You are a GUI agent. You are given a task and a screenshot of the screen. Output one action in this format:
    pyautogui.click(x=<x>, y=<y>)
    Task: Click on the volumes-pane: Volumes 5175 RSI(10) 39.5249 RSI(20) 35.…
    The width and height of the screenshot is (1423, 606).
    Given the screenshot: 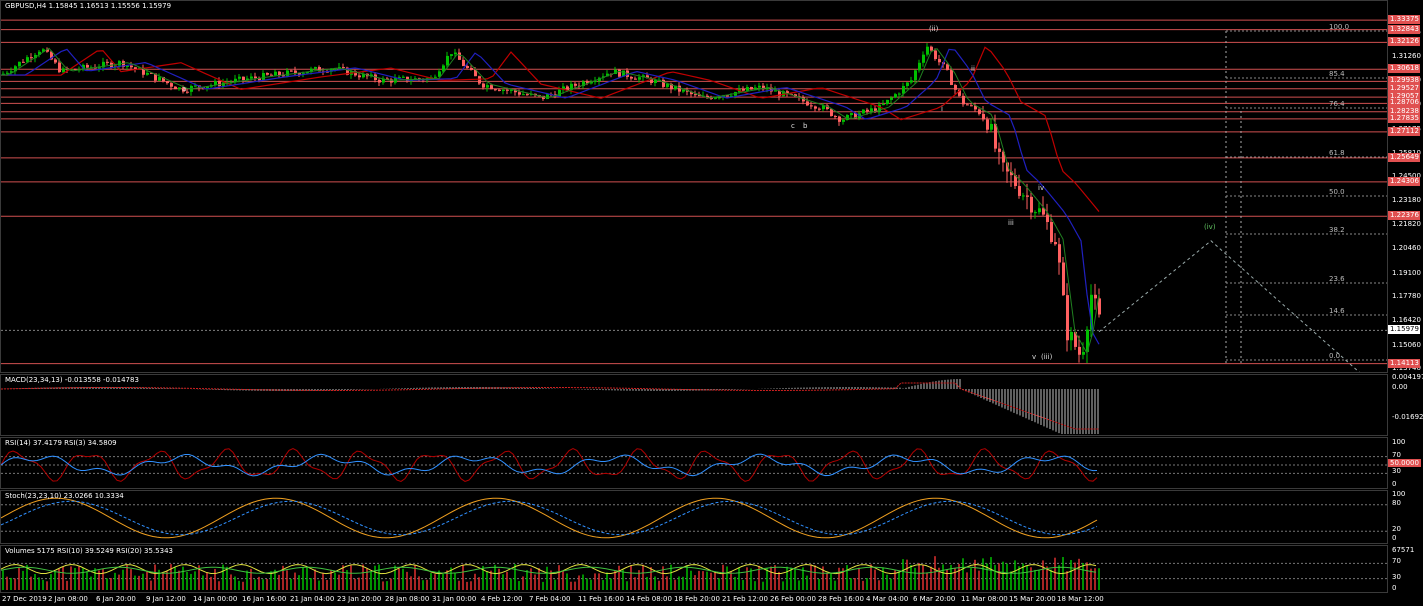 What is the action you would take?
    pyautogui.click(x=694, y=569)
    